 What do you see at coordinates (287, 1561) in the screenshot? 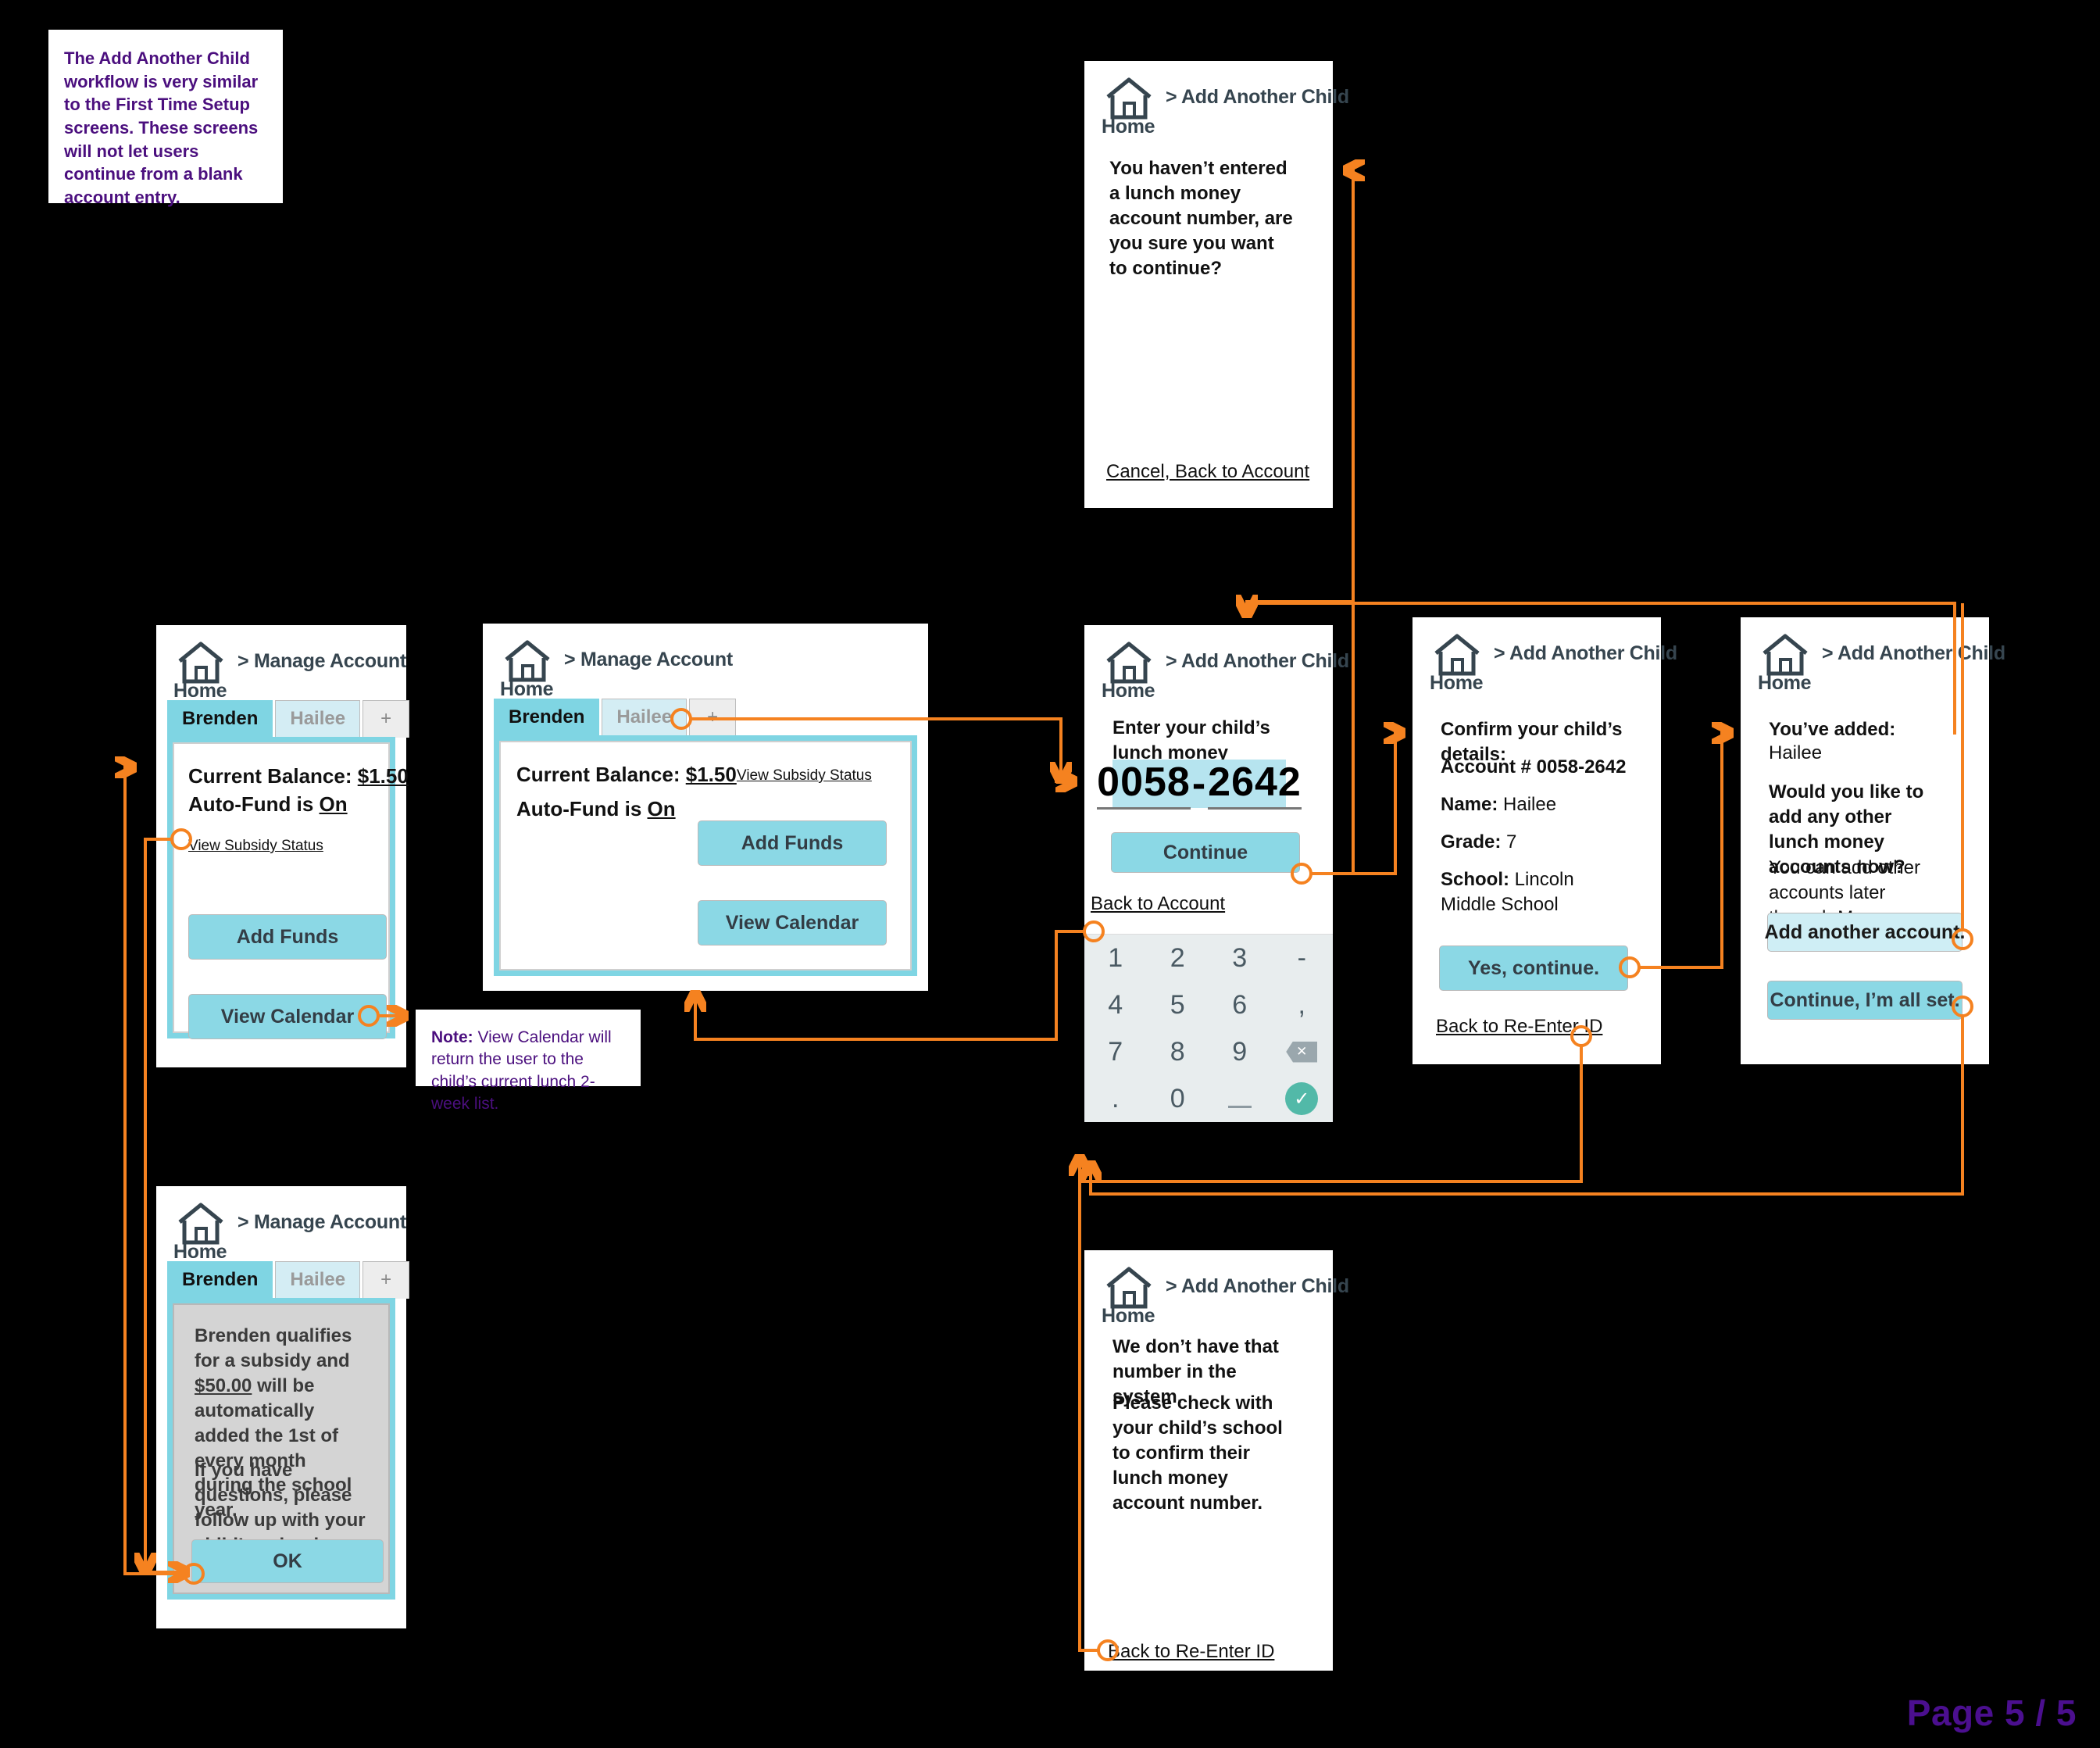
I see `subsidy-ok-button: OK` at bounding box center [287, 1561].